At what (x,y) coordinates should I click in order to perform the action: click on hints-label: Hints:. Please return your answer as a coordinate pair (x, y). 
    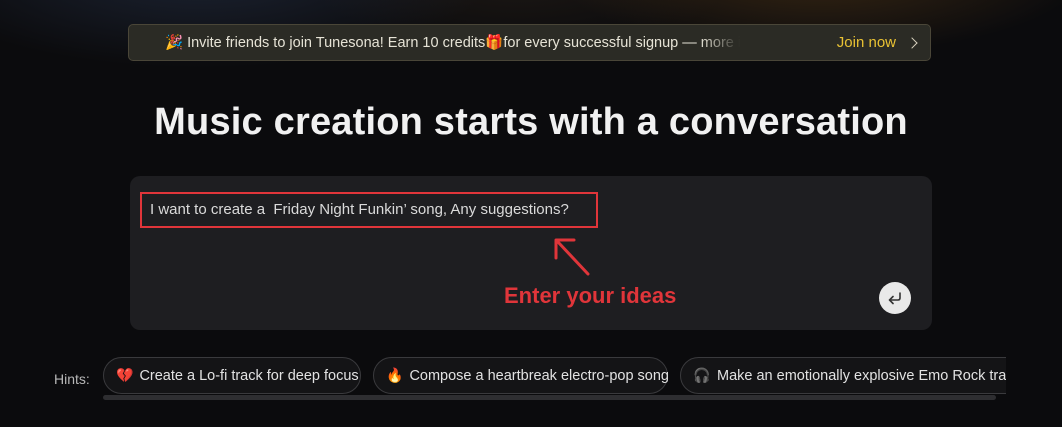
    Looking at the image, I should click on (72, 379).